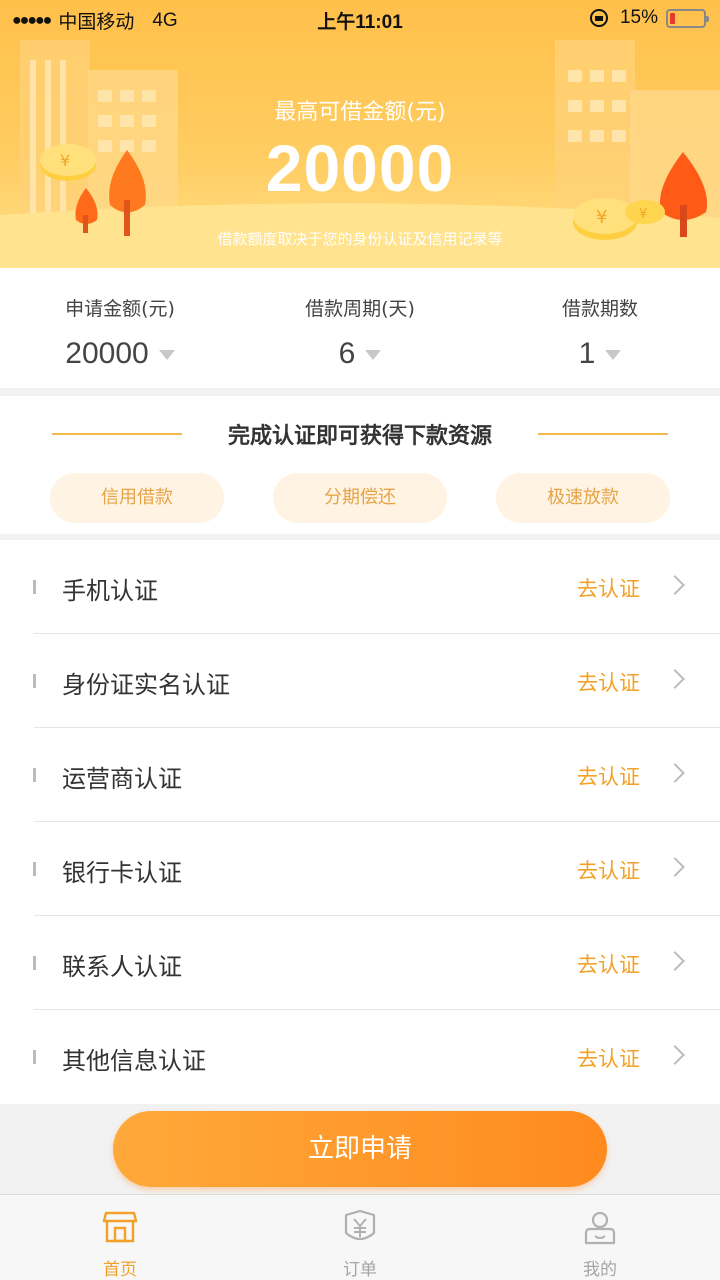  I want to click on divider, so click(603, 434).